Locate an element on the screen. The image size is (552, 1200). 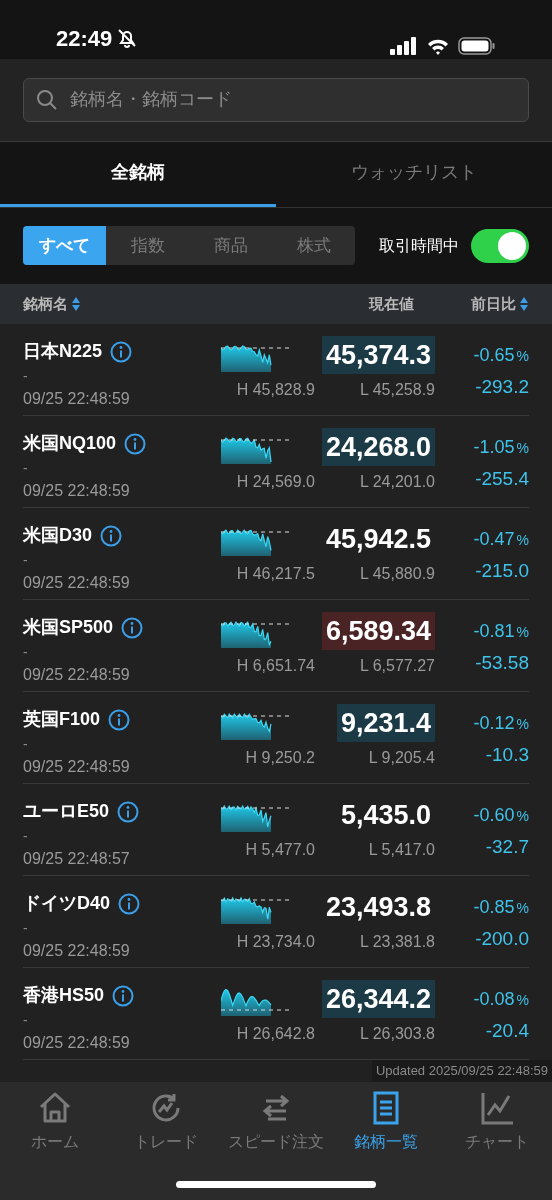
high-value: H 6,651.74 is located at coordinates (275, 666).